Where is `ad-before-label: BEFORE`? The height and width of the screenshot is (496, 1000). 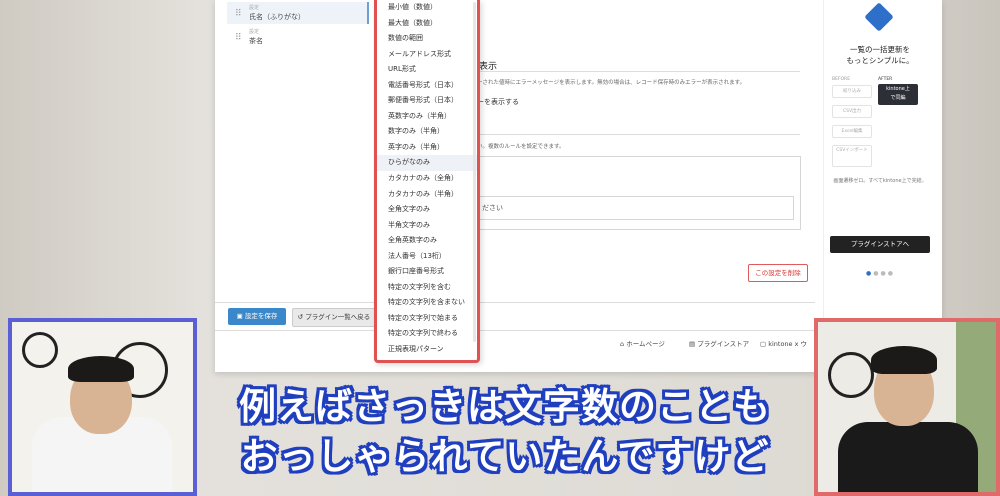 ad-before-label: BEFORE is located at coordinates (841, 79).